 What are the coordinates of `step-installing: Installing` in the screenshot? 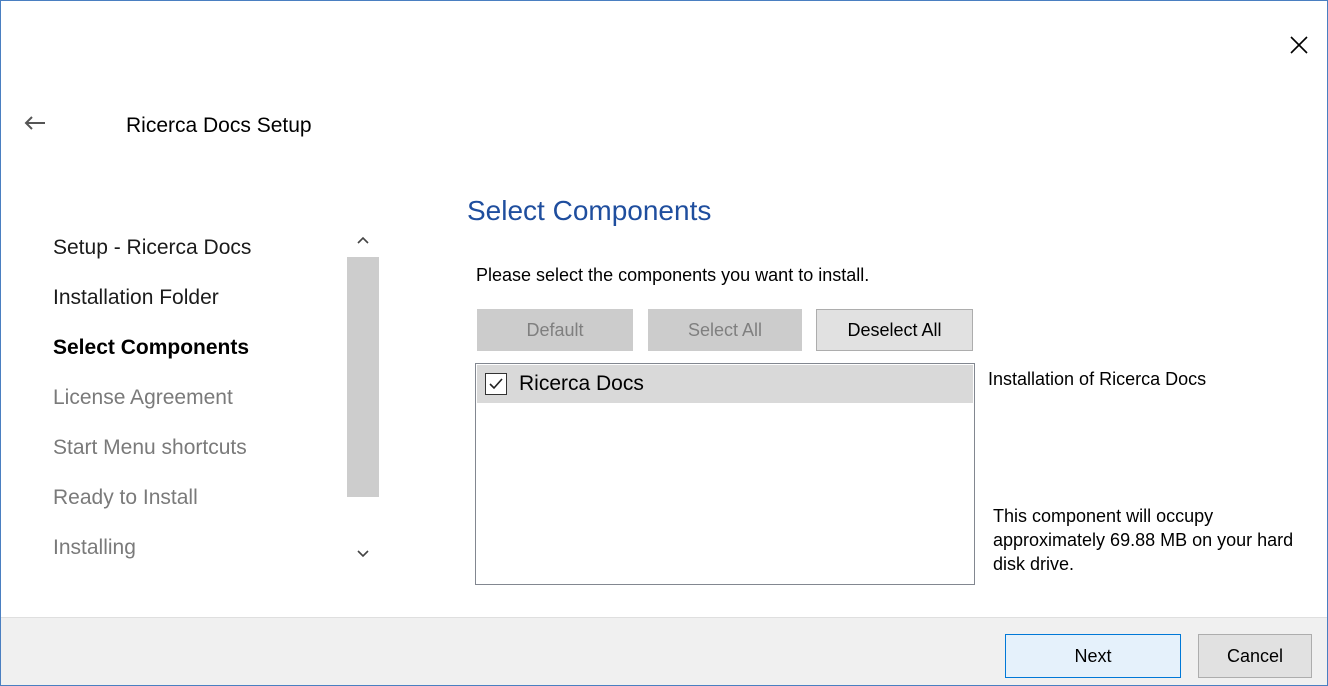 It's located at (94, 547).